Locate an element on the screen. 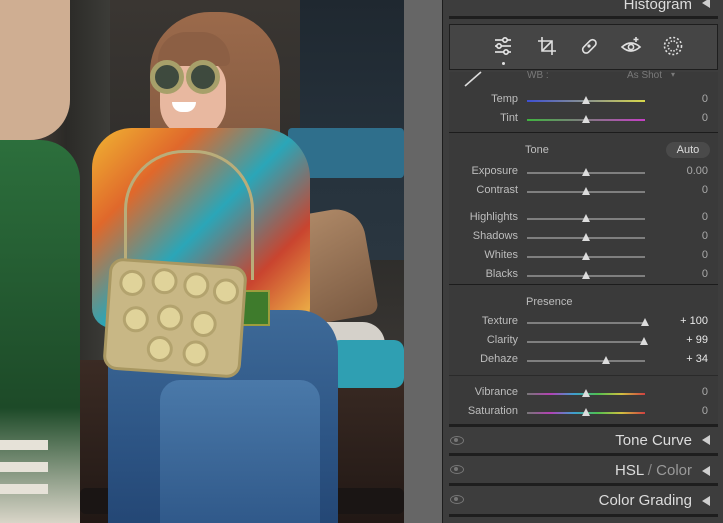  hsl-color-title: HSL / Color is located at coordinates (653, 470).